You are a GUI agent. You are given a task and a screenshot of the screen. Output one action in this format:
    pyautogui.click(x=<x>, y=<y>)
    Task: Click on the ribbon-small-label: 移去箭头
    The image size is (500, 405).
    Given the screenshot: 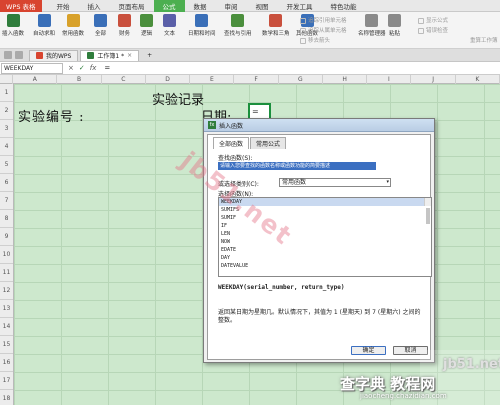 What is the action you would take?
    pyautogui.click(x=319, y=41)
    